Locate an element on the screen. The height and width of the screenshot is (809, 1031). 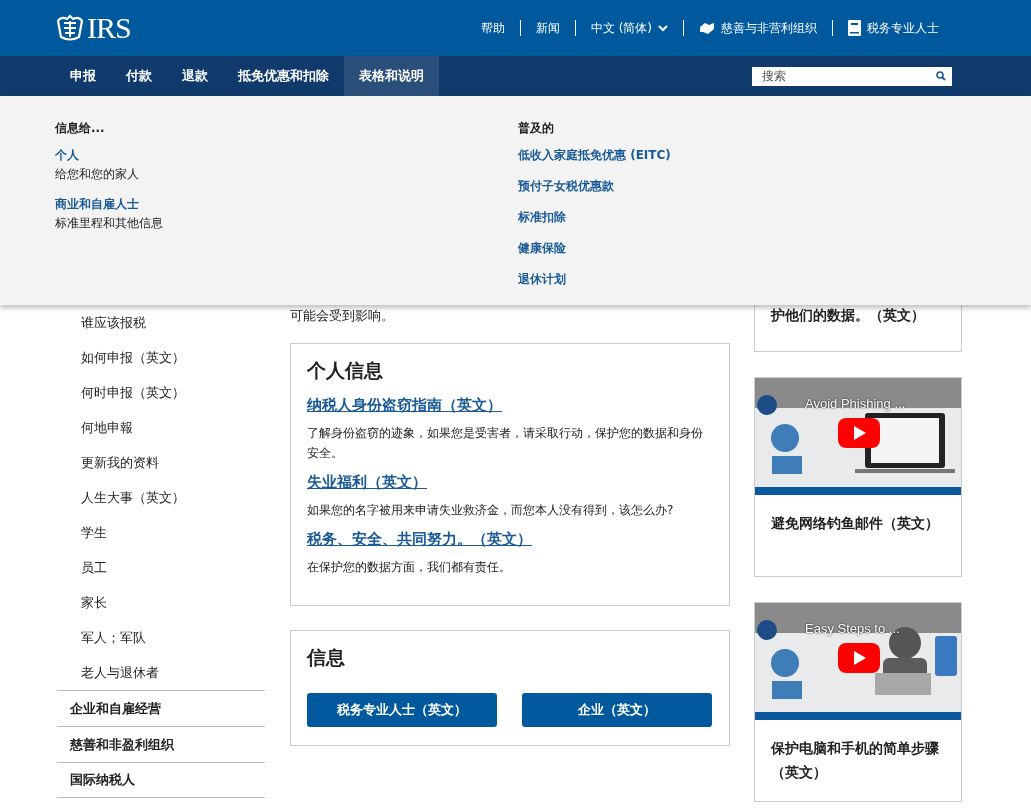
menu-link: 健康保险 is located at coordinates (668, 248).